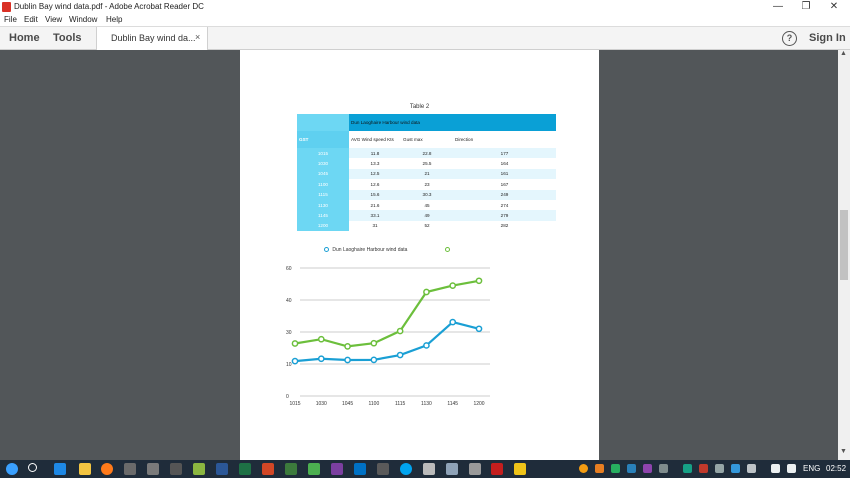  What do you see at coordinates (222, 469) in the screenshot?
I see `word-icon` at bounding box center [222, 469].